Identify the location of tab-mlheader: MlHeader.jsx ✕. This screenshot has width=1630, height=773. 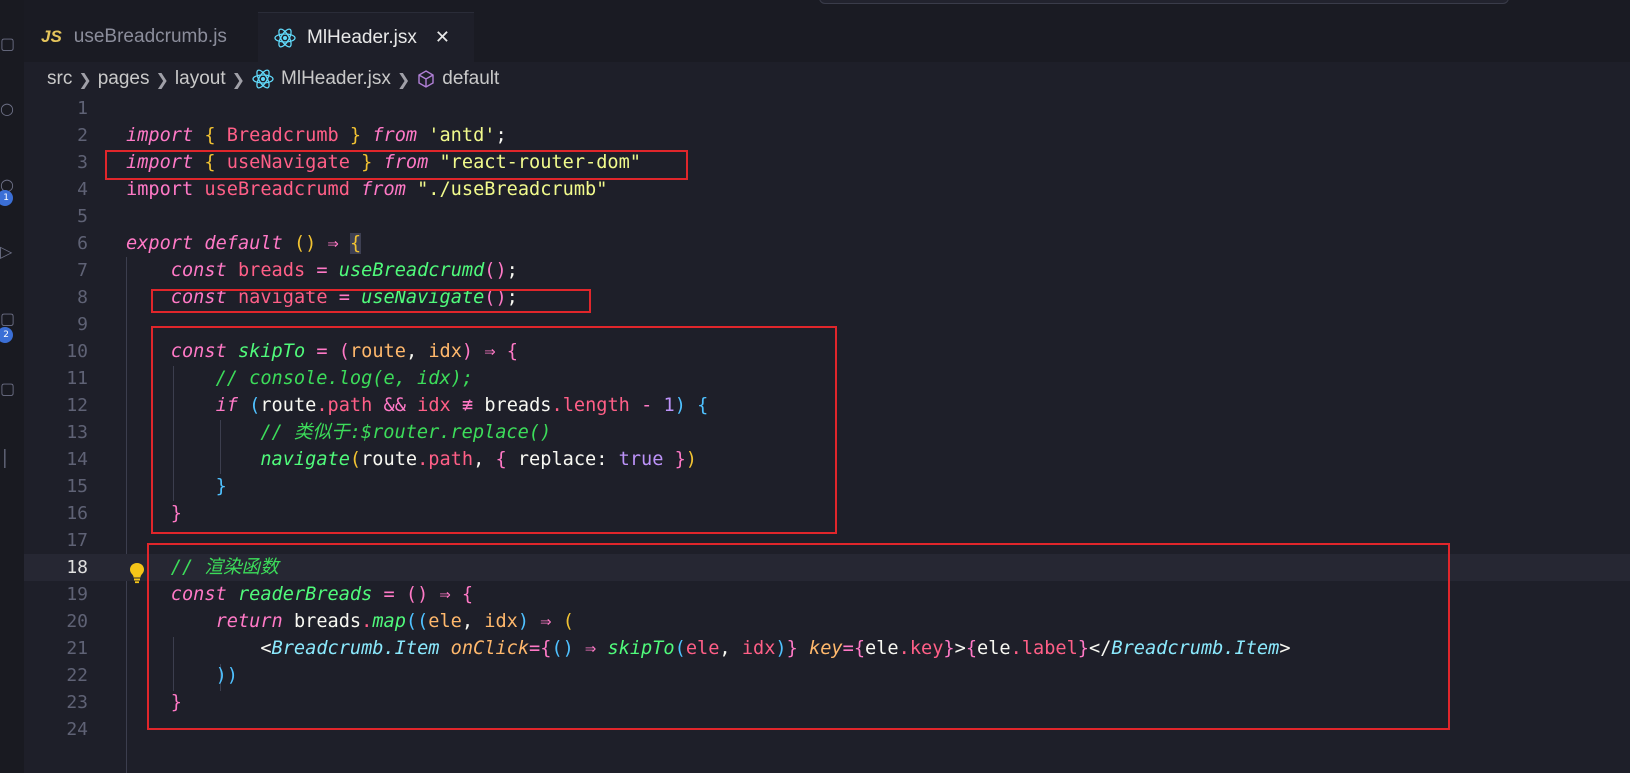
(366, 37).